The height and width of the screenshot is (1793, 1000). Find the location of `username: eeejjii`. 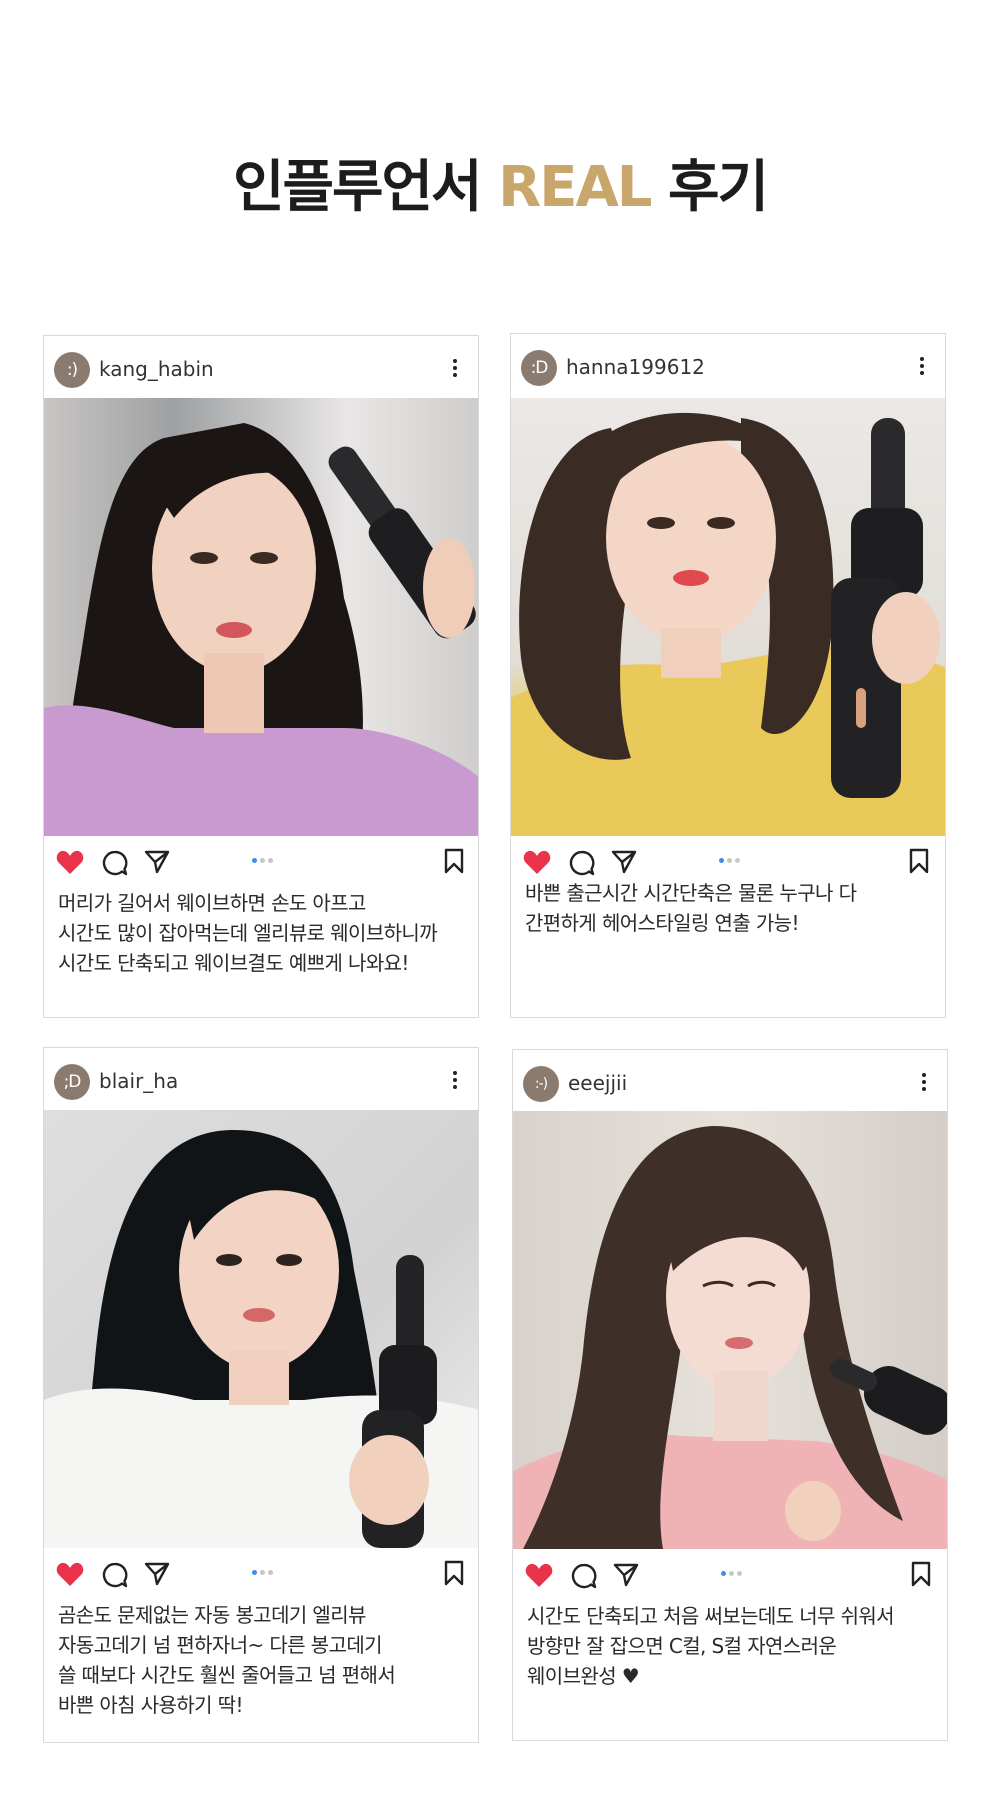

username: eeejjii is located at coordinates (597, 1083).